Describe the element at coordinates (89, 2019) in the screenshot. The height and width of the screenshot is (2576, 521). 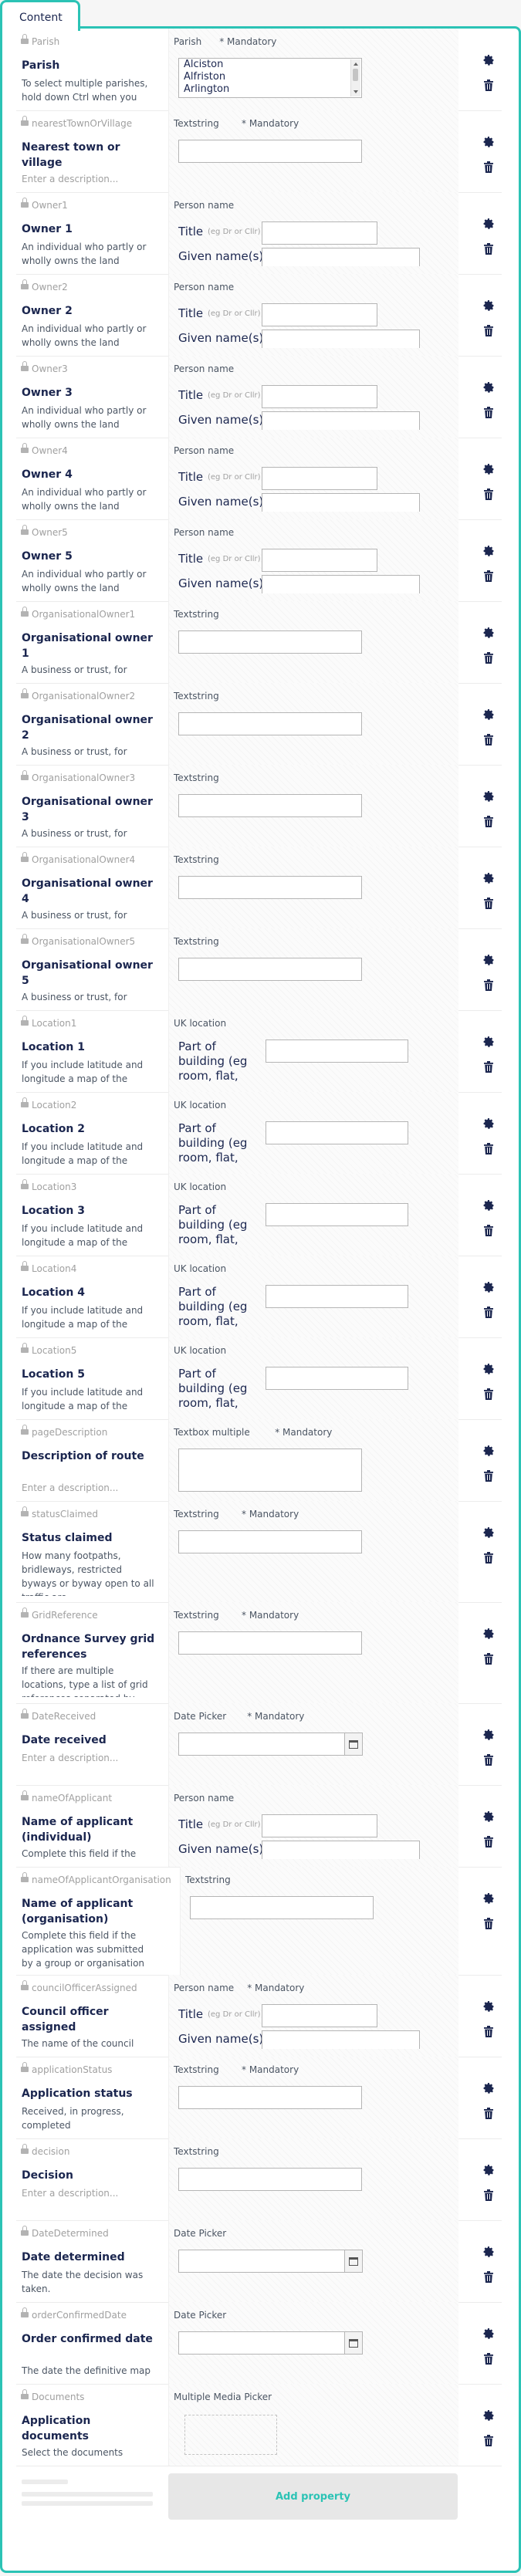
I see `property-name: Council officer assigned` at that location.